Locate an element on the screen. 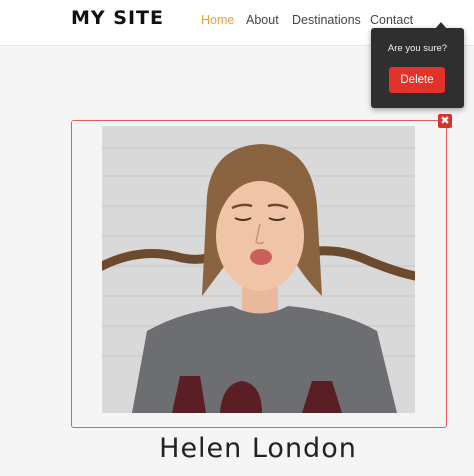 This screenshot has height=476, width=474. nav-item-contact: Contact is located at coordinates (391, 20).